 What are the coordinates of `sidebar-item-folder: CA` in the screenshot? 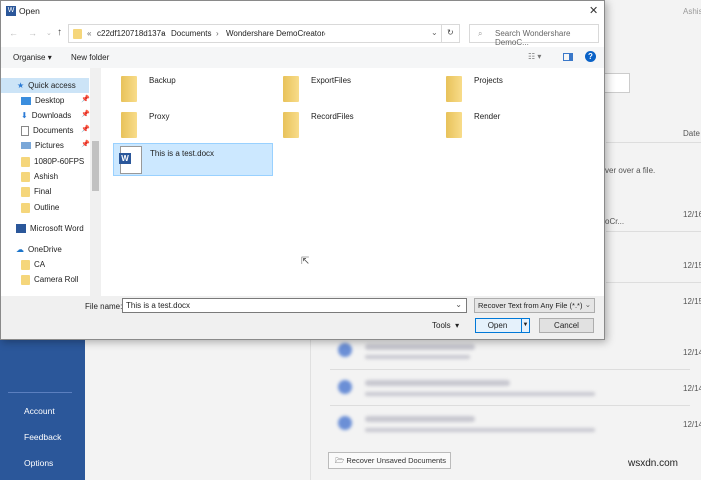 It's located at (45, 264).